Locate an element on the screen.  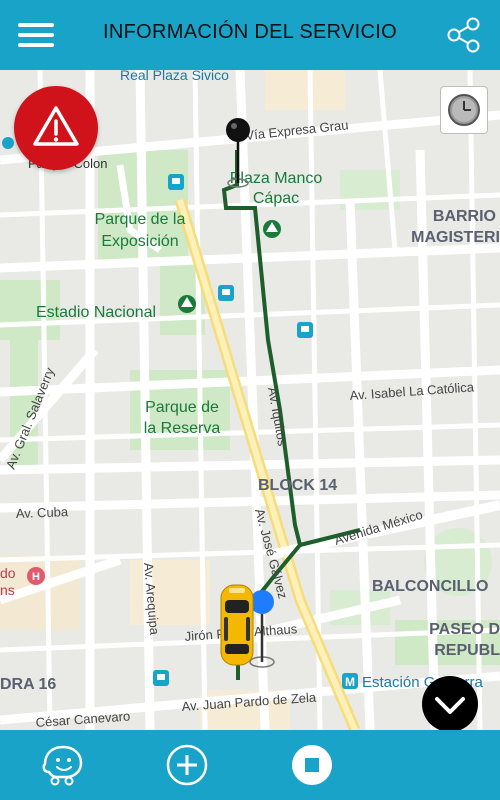
district-label: BLOCK 14 is located at coordinates (297, 485).